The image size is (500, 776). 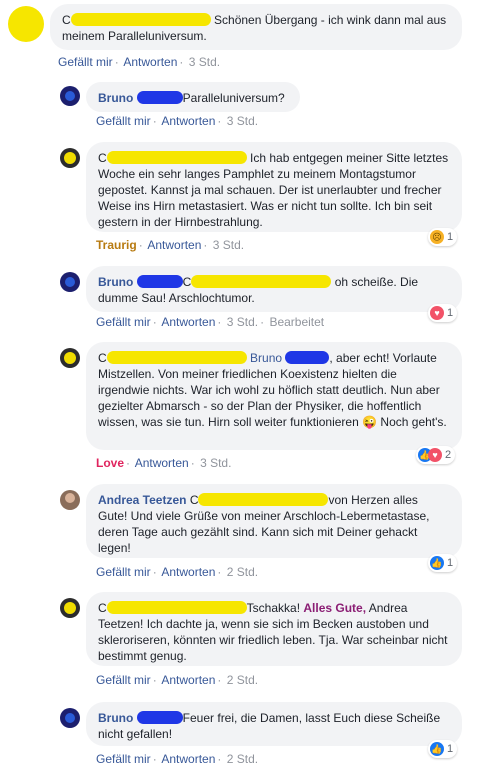 I want to click on reaction-badge: 👍 ♥ 2, so click(x=436, y=455).